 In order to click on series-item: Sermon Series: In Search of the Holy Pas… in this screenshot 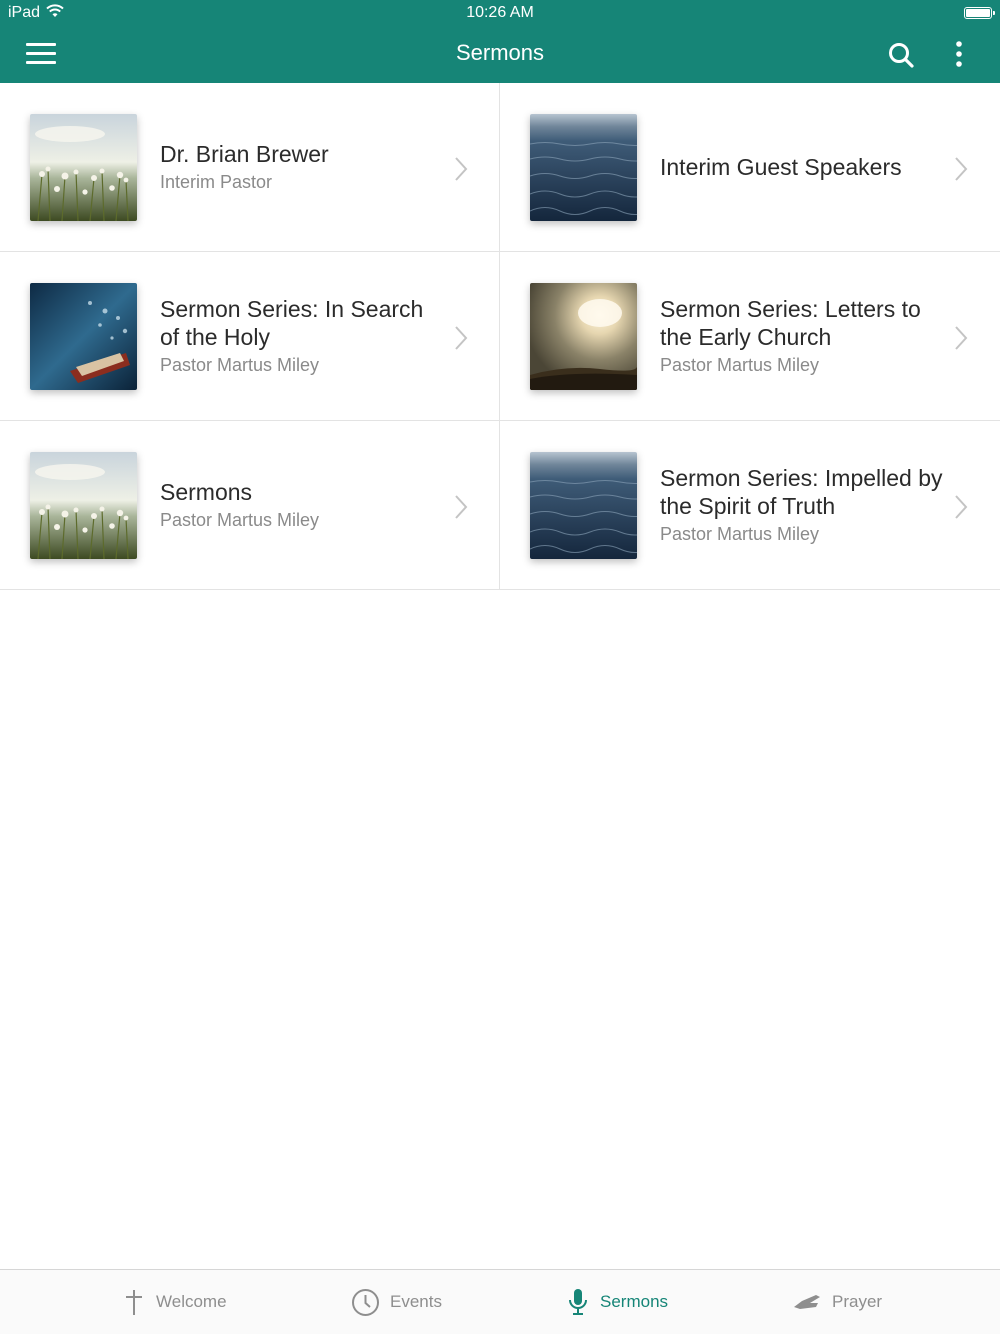, I will do `click(250, 336)`.